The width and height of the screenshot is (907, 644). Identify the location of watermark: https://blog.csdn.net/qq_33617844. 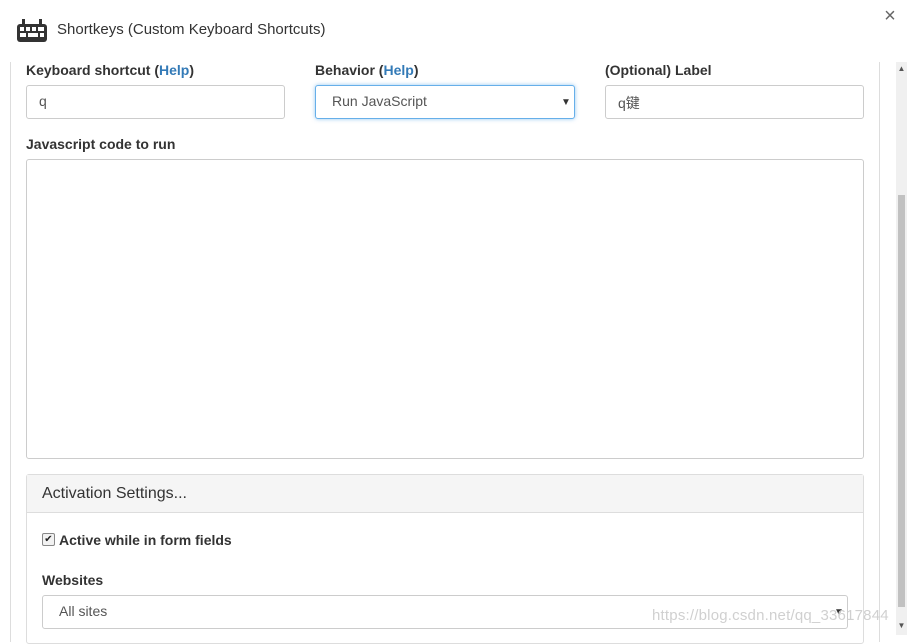
(770, 615).